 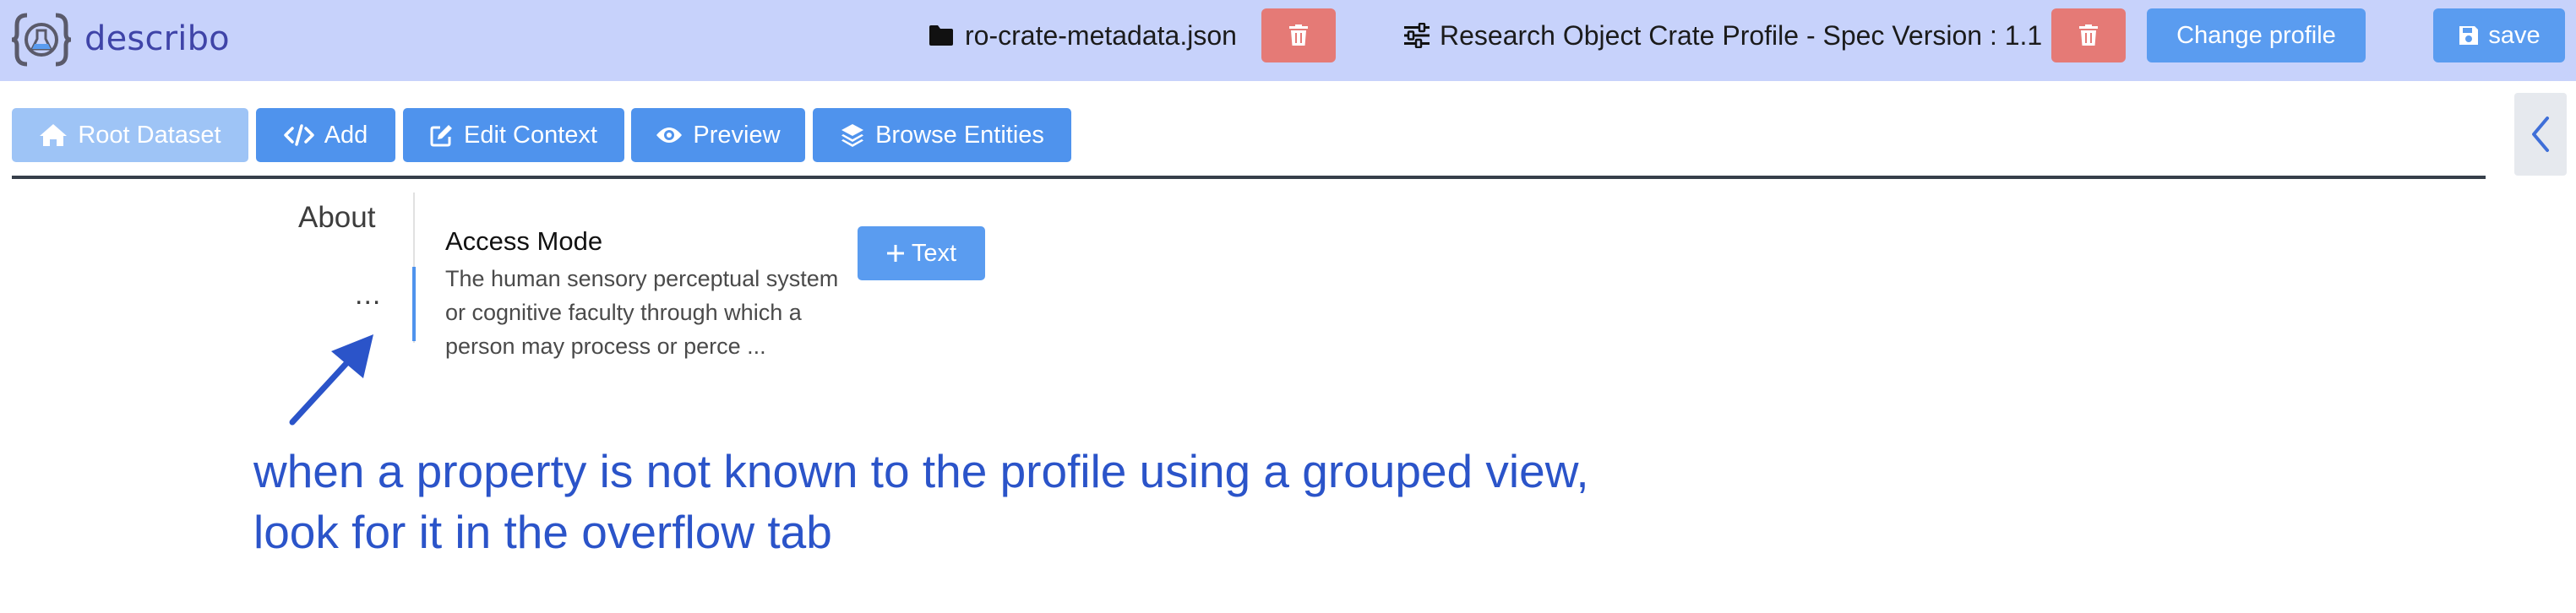 What do you see at coordinates (737, 135) in the screenshot?
I see `preview-label: Preview` at bounding box center [737, 135].